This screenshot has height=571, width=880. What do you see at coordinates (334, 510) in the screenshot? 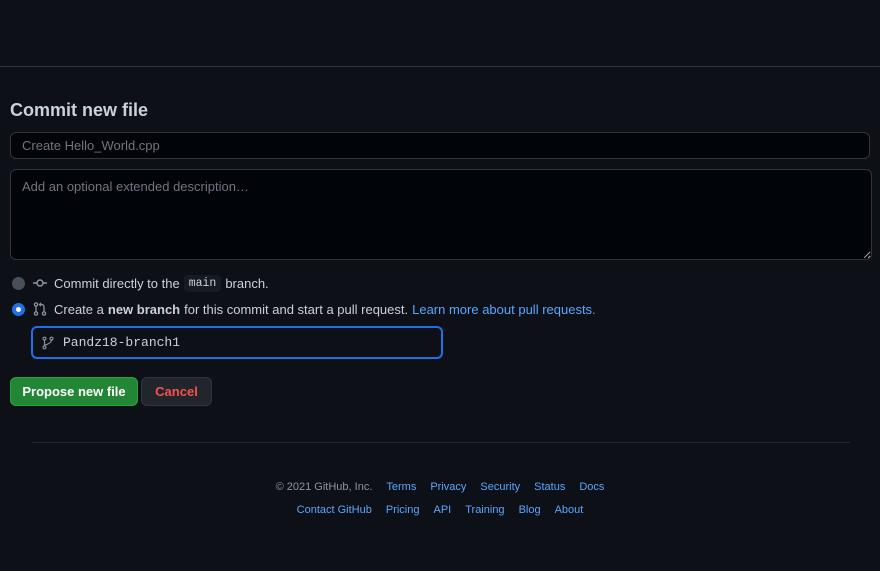
I see `footer-link-contact: Contact GitHub` at bounding box center [334, 510].